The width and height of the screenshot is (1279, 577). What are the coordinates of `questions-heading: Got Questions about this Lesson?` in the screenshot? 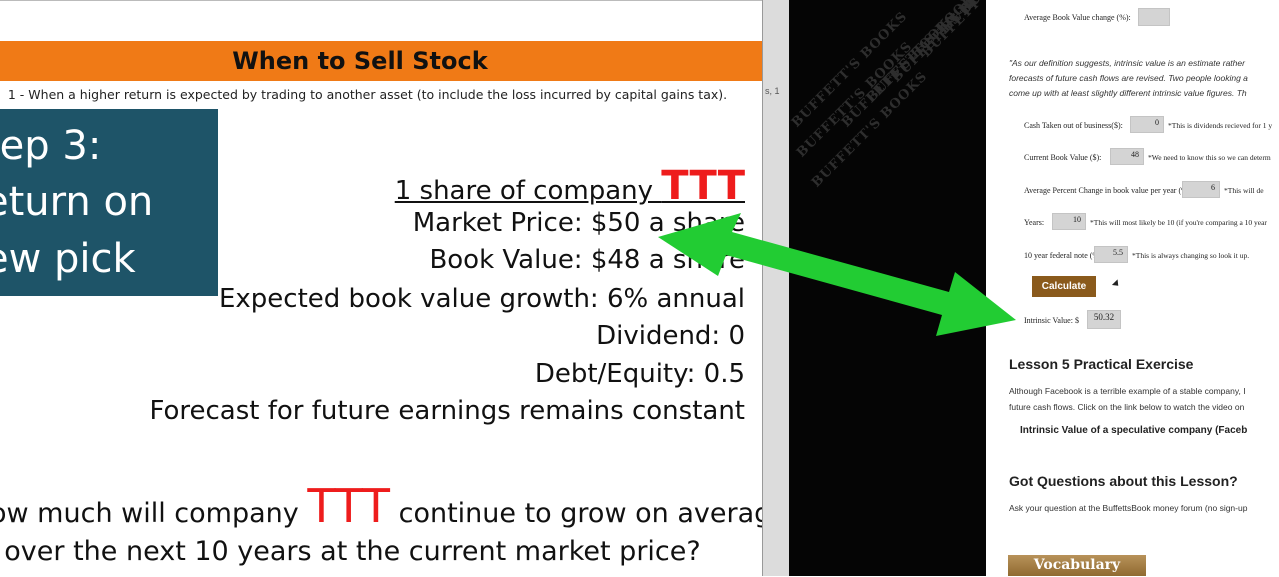 It's located at (1123, 481).